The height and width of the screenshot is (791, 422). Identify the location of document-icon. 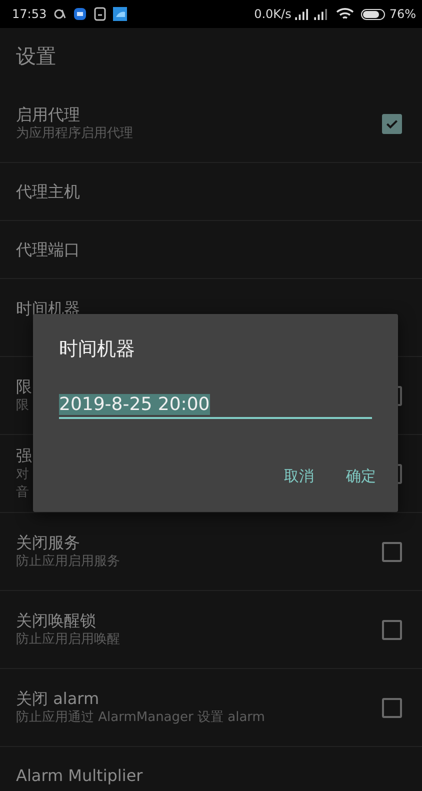
(99, 14).